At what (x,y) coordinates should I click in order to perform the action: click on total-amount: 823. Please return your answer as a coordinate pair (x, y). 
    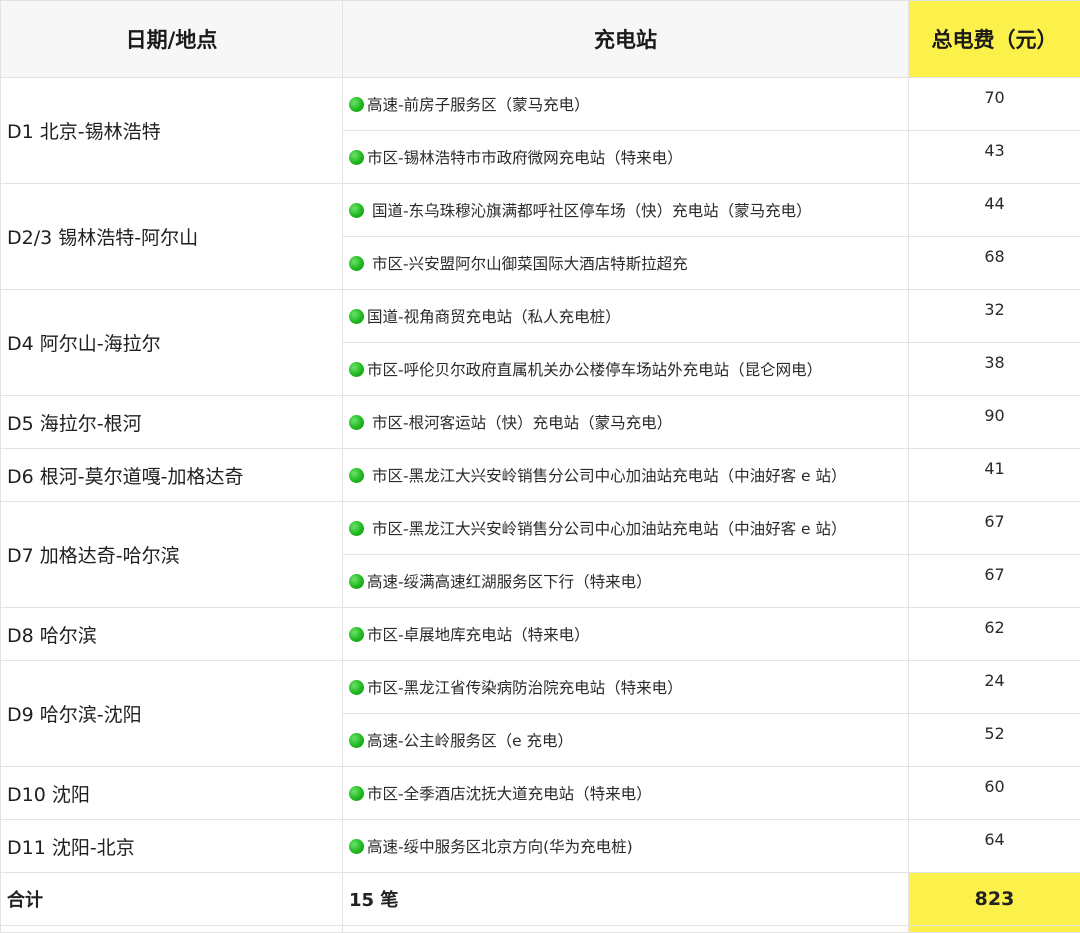
    Looking at the image, I should click on (994, 899).